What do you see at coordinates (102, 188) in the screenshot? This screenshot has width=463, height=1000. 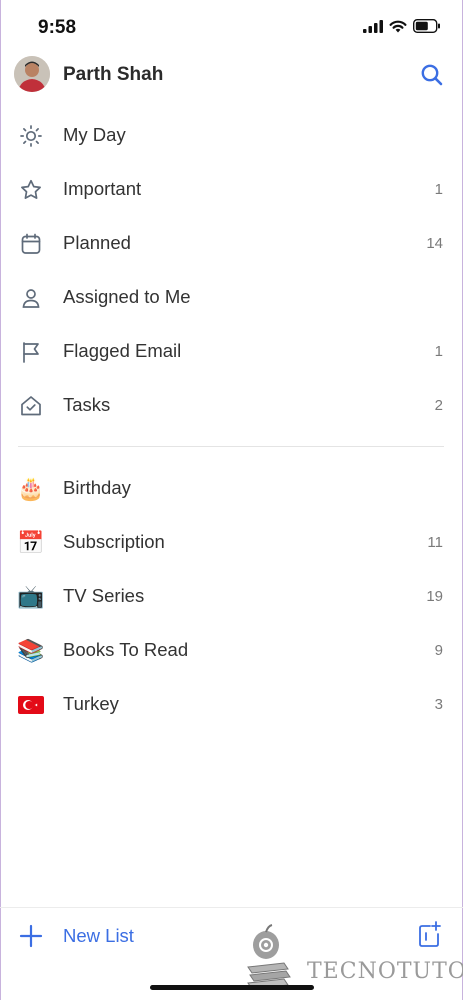 I see `list-item-label: Important` at bounding box center [102, 188].